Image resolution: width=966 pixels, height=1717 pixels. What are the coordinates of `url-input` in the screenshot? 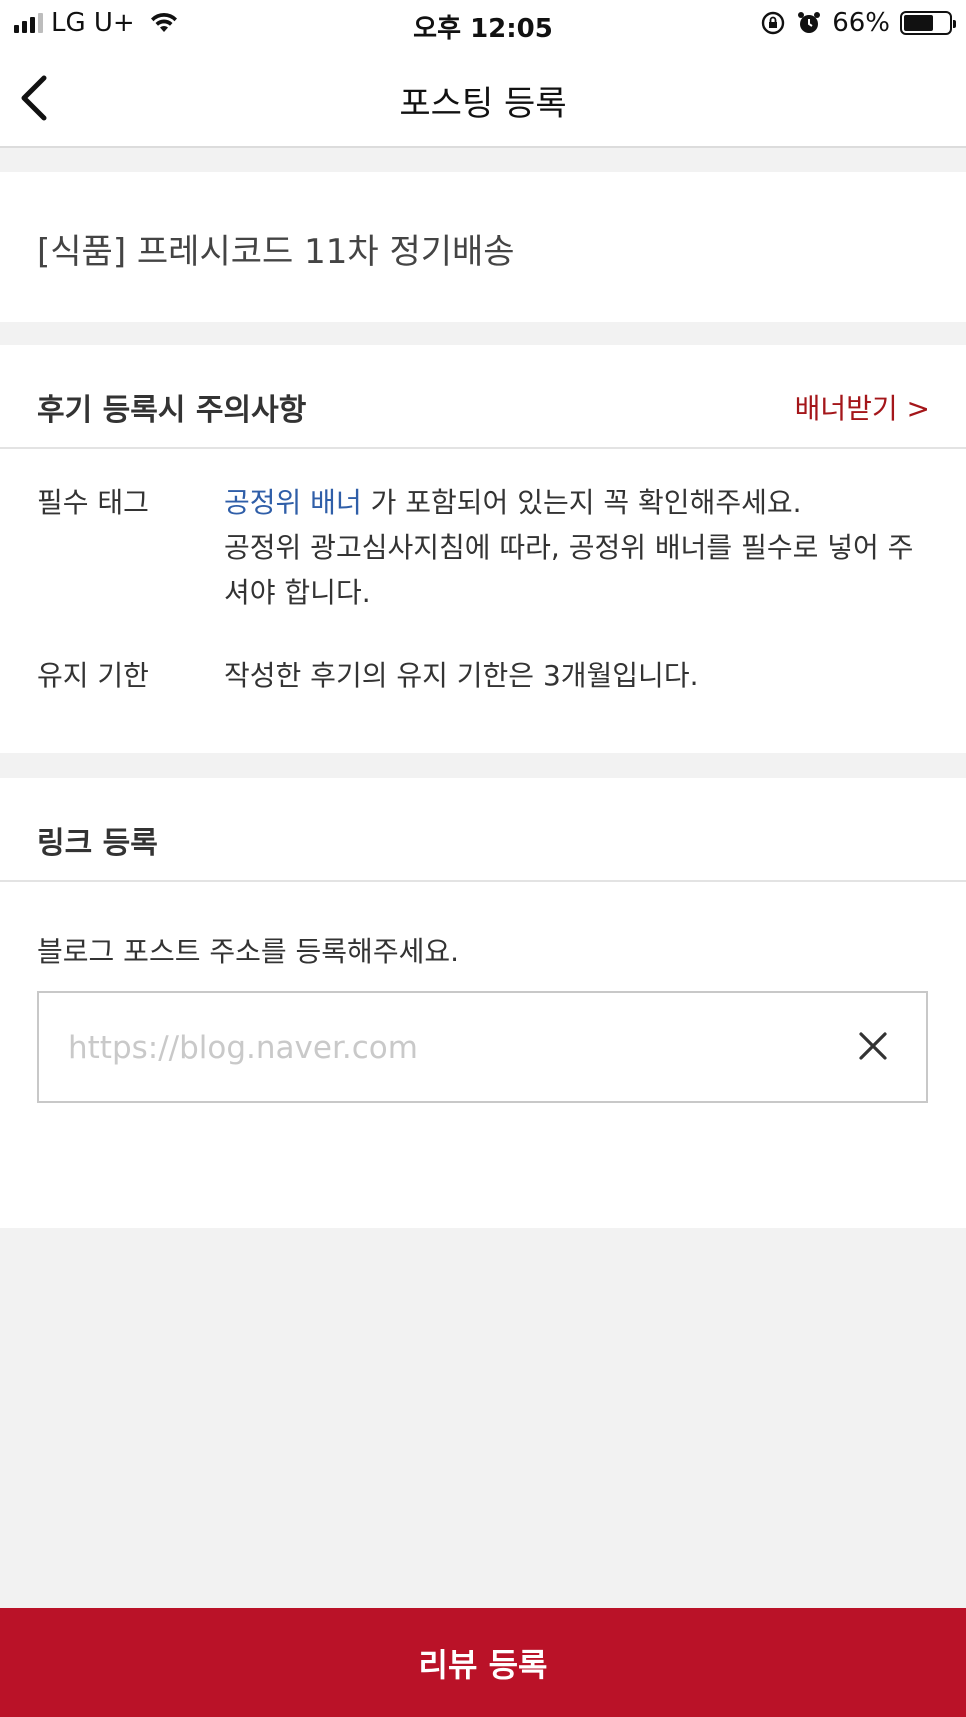 It's located at (448, 1048).